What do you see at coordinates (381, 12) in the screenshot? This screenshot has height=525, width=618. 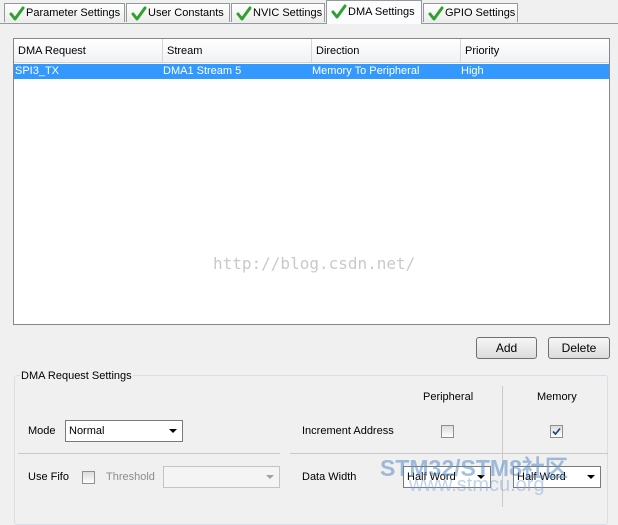 I see `tab-label: DMA Settings` at bounding box center [381, 12].